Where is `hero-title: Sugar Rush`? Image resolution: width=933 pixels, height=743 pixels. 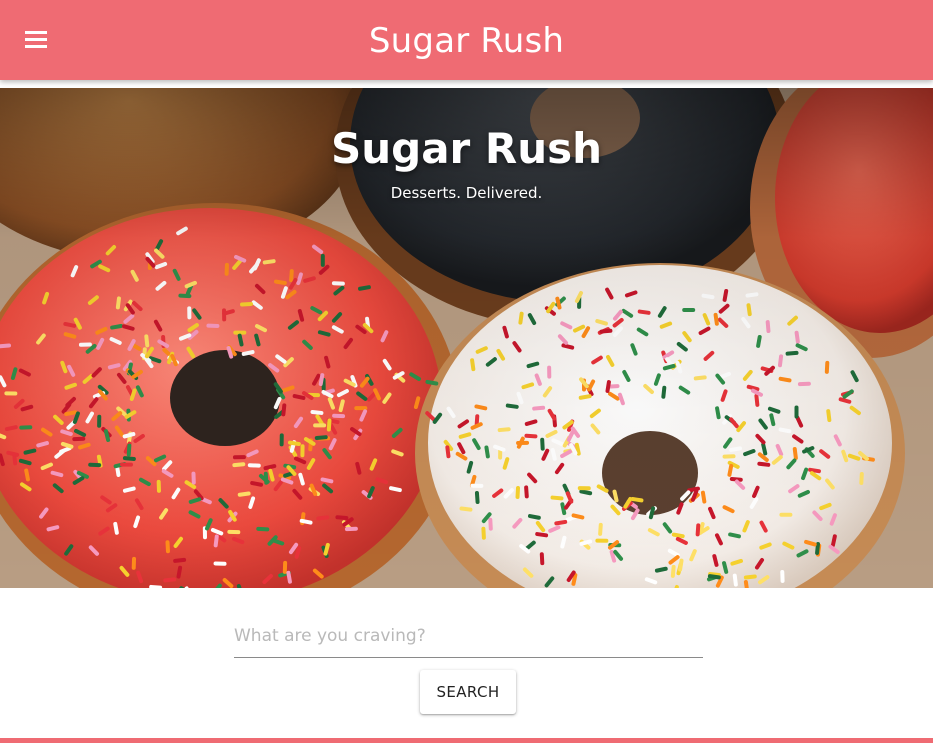
hero-title: Sugar Rush is located at coordinates (466, 148).